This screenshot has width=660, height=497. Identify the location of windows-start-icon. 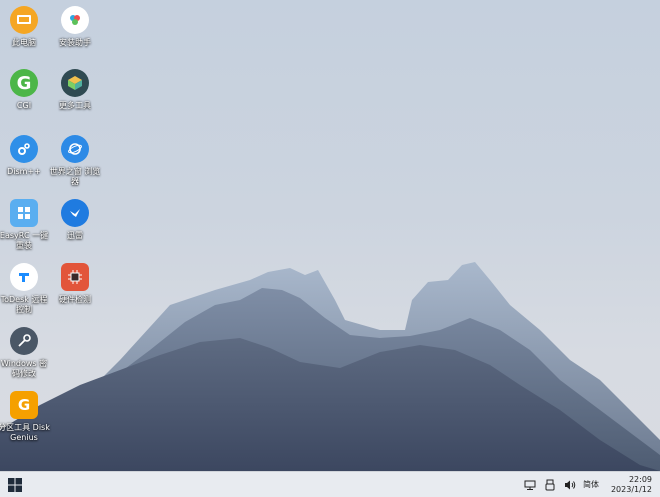
(15, 485).